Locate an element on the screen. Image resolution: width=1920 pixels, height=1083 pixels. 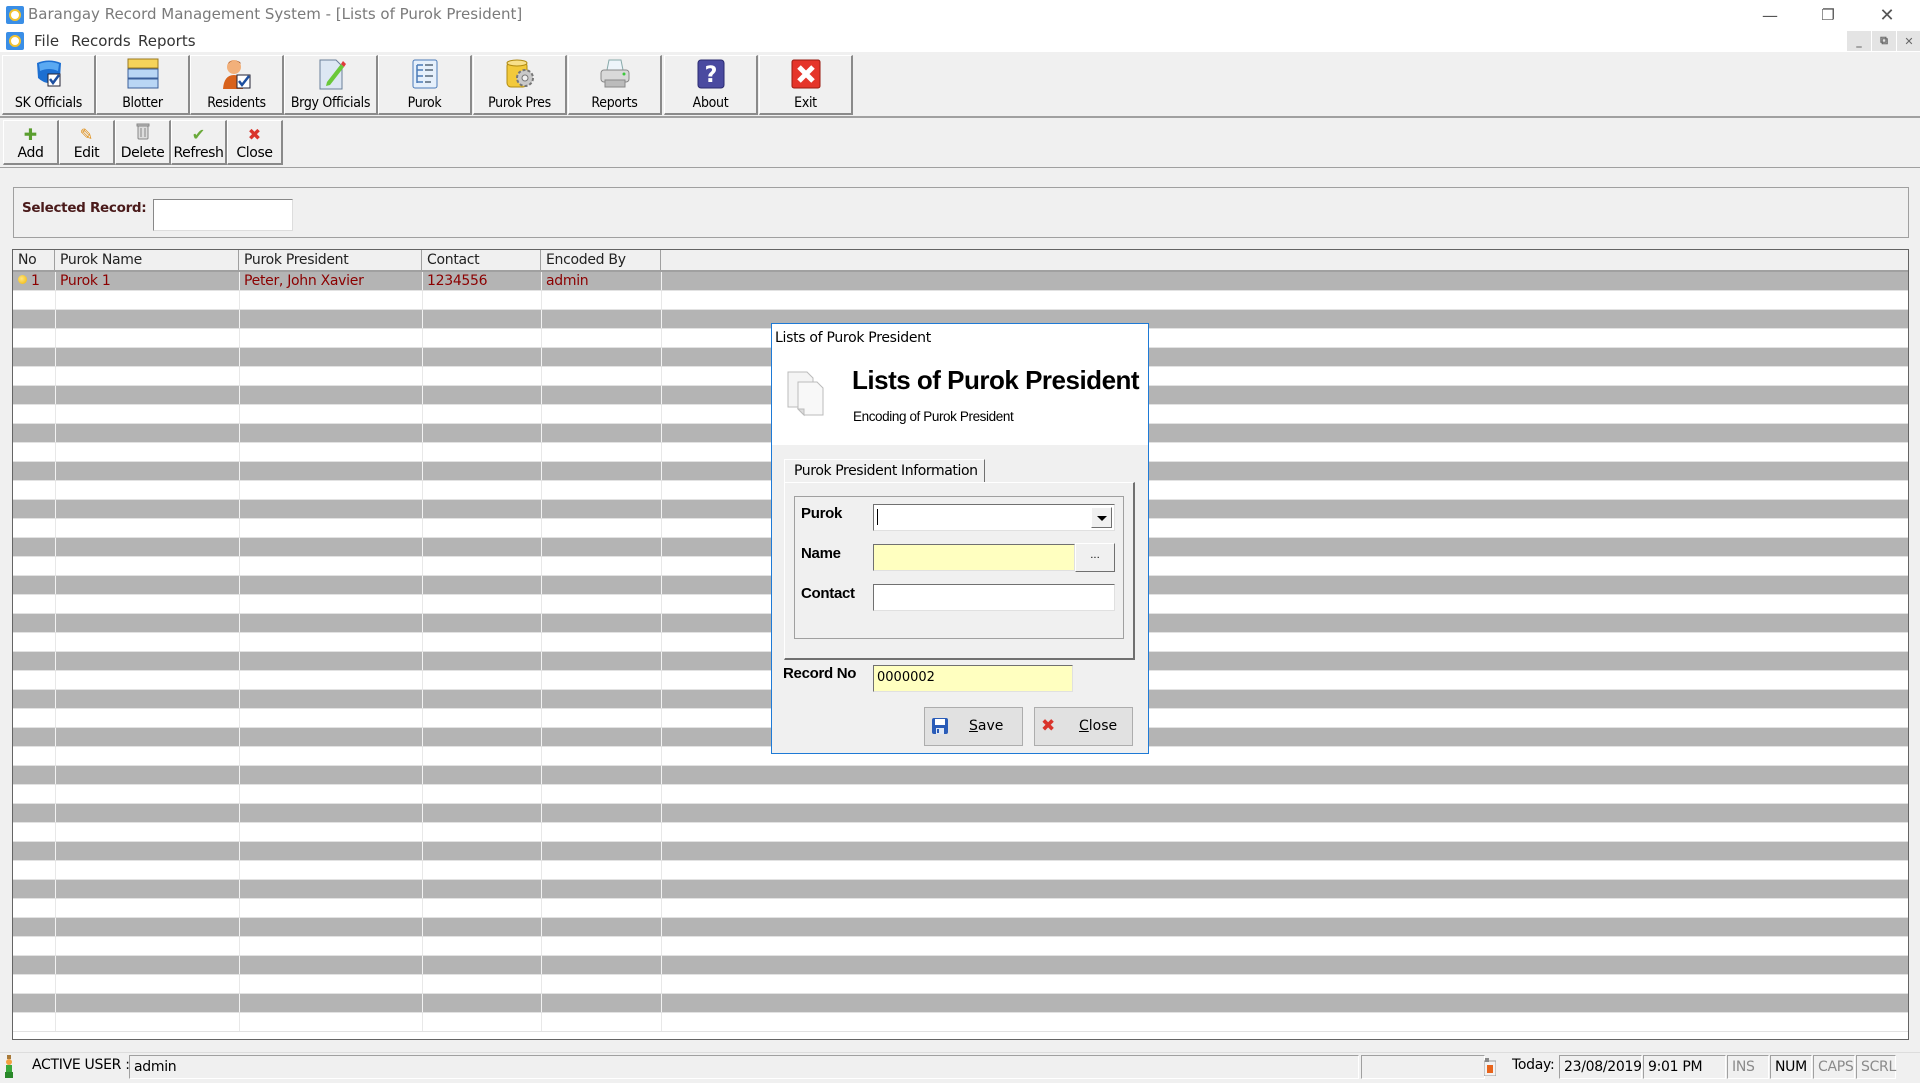
exit-button: Exit is located at coordinates (806, 85).